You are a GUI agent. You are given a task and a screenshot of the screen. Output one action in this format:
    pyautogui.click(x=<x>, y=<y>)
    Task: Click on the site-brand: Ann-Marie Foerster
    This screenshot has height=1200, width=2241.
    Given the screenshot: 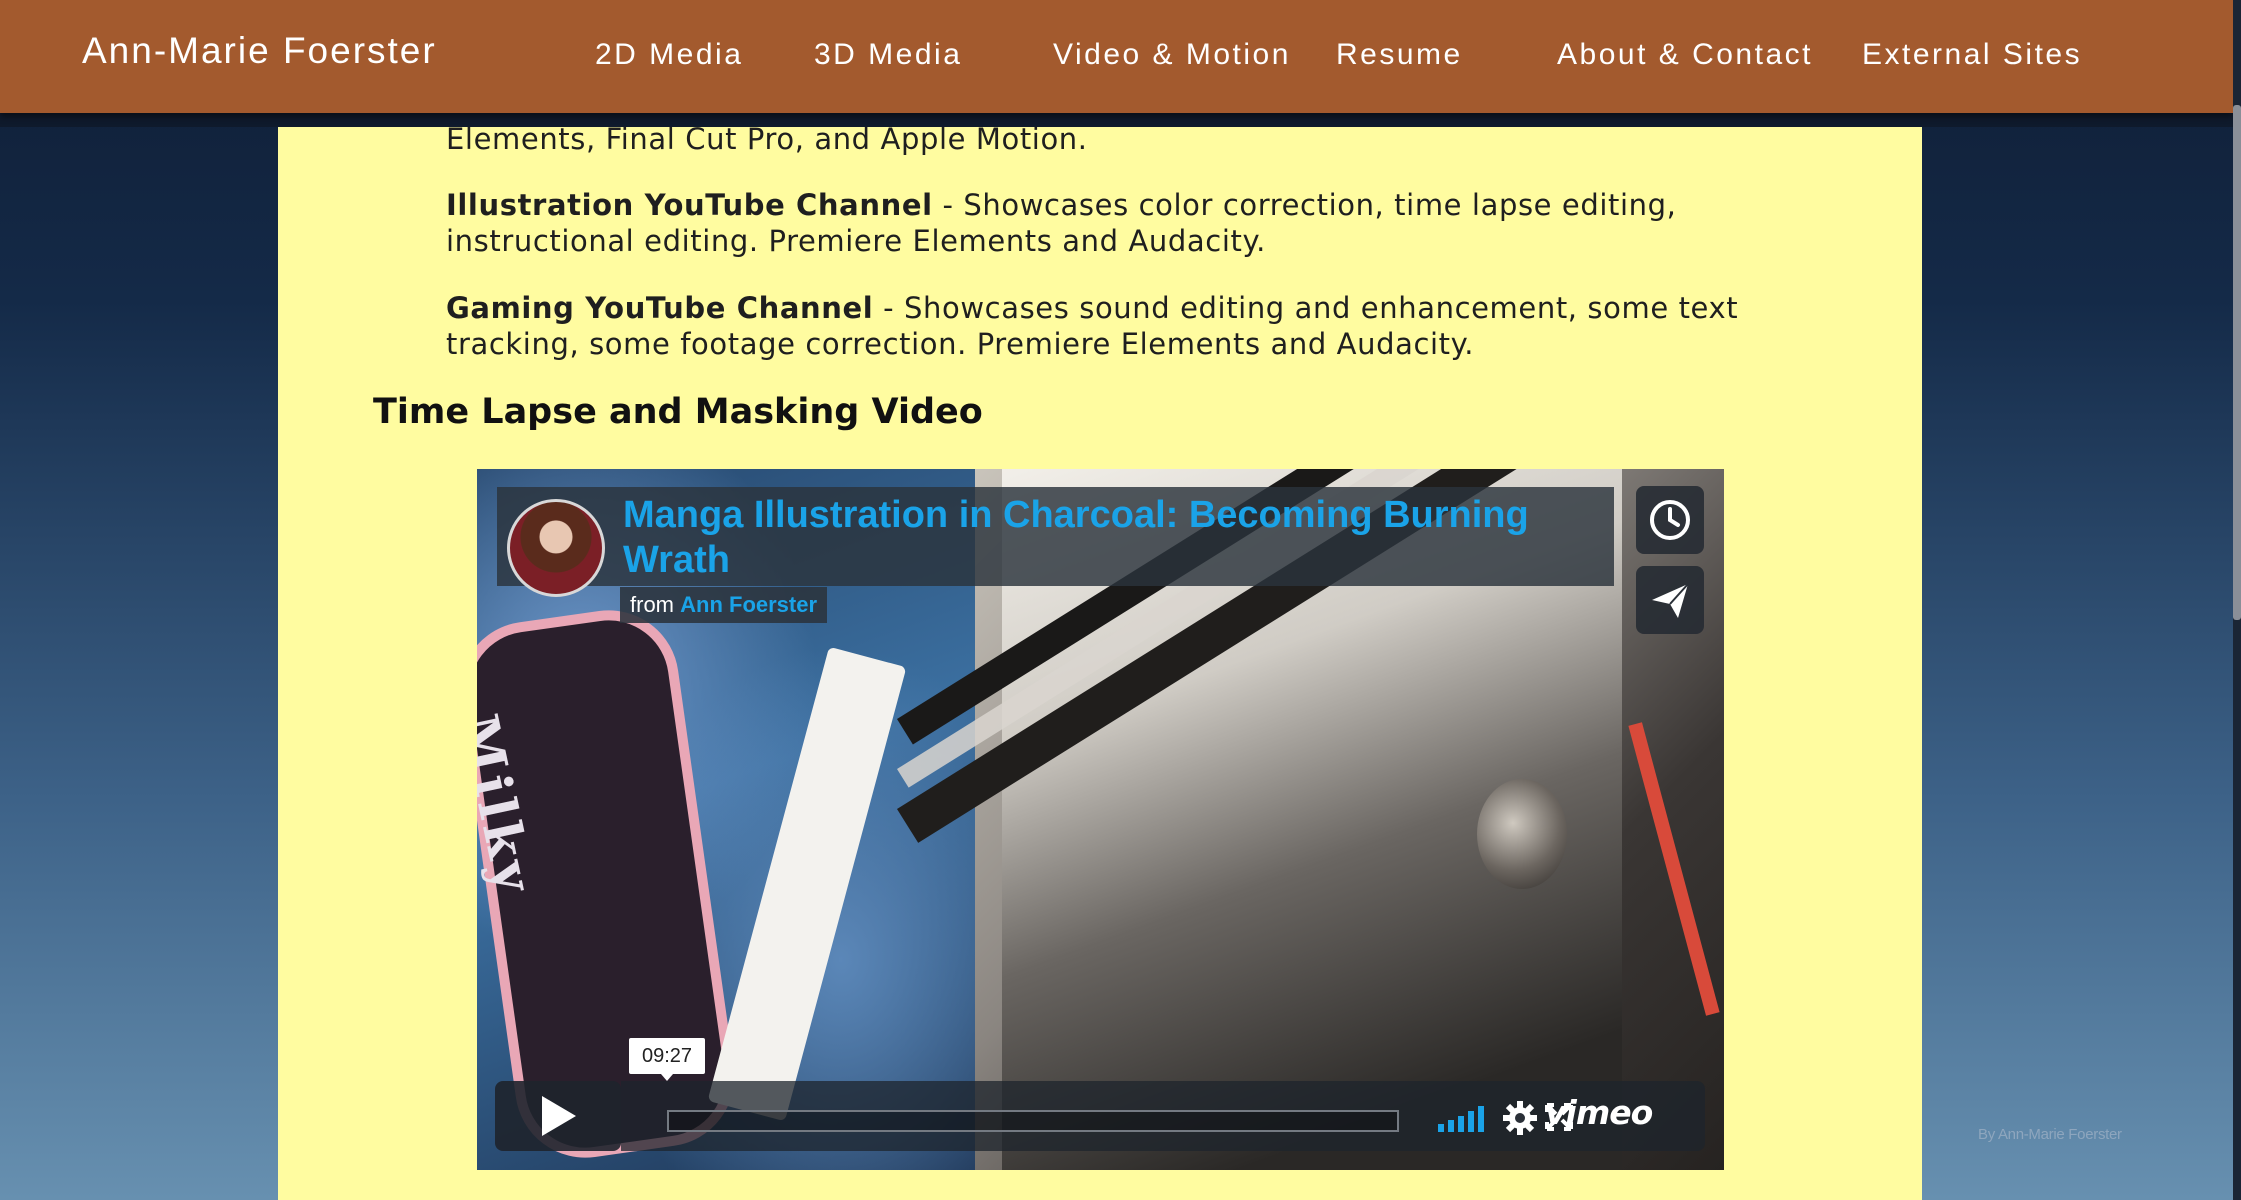 What is the action you would take?
    pyautogui.click(x=259, y=51)
    